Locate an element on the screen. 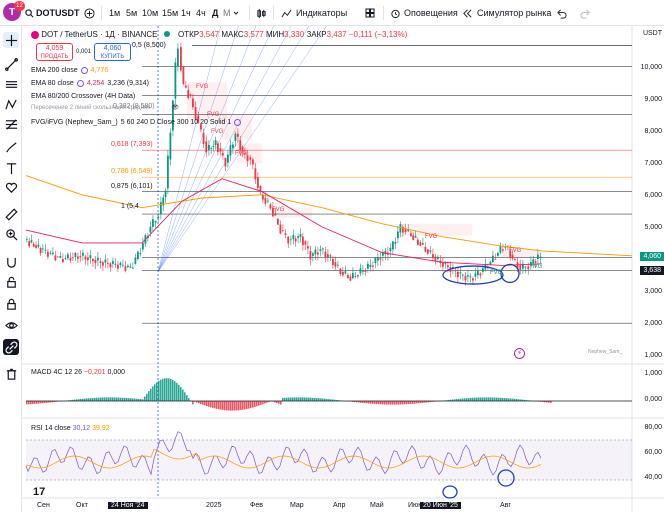  heart-icon is located at coordinates (11, 187).